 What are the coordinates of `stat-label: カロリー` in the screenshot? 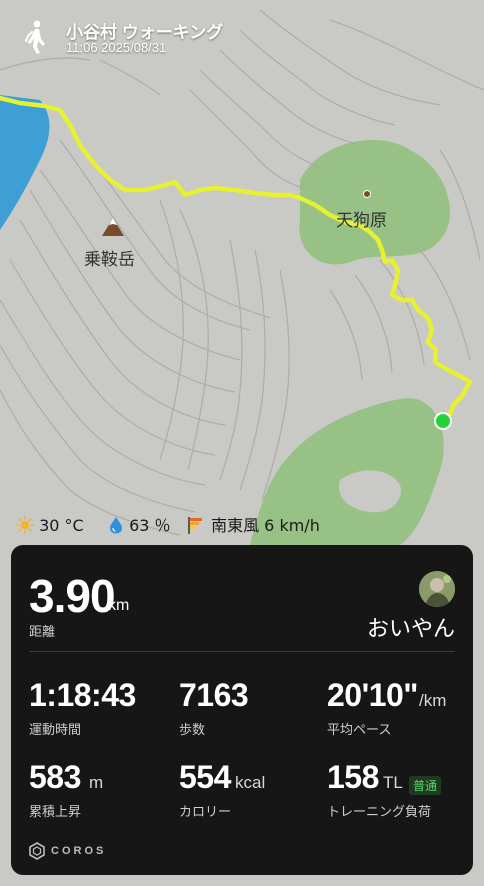 It's located at (205, 812).